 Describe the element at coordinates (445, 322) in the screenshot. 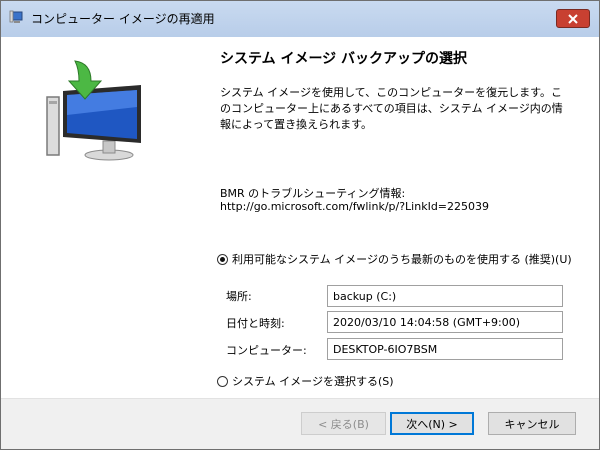

I see `datetime-field: 2020/03/10 14:04:58 (GMT+9:00)` at that location.